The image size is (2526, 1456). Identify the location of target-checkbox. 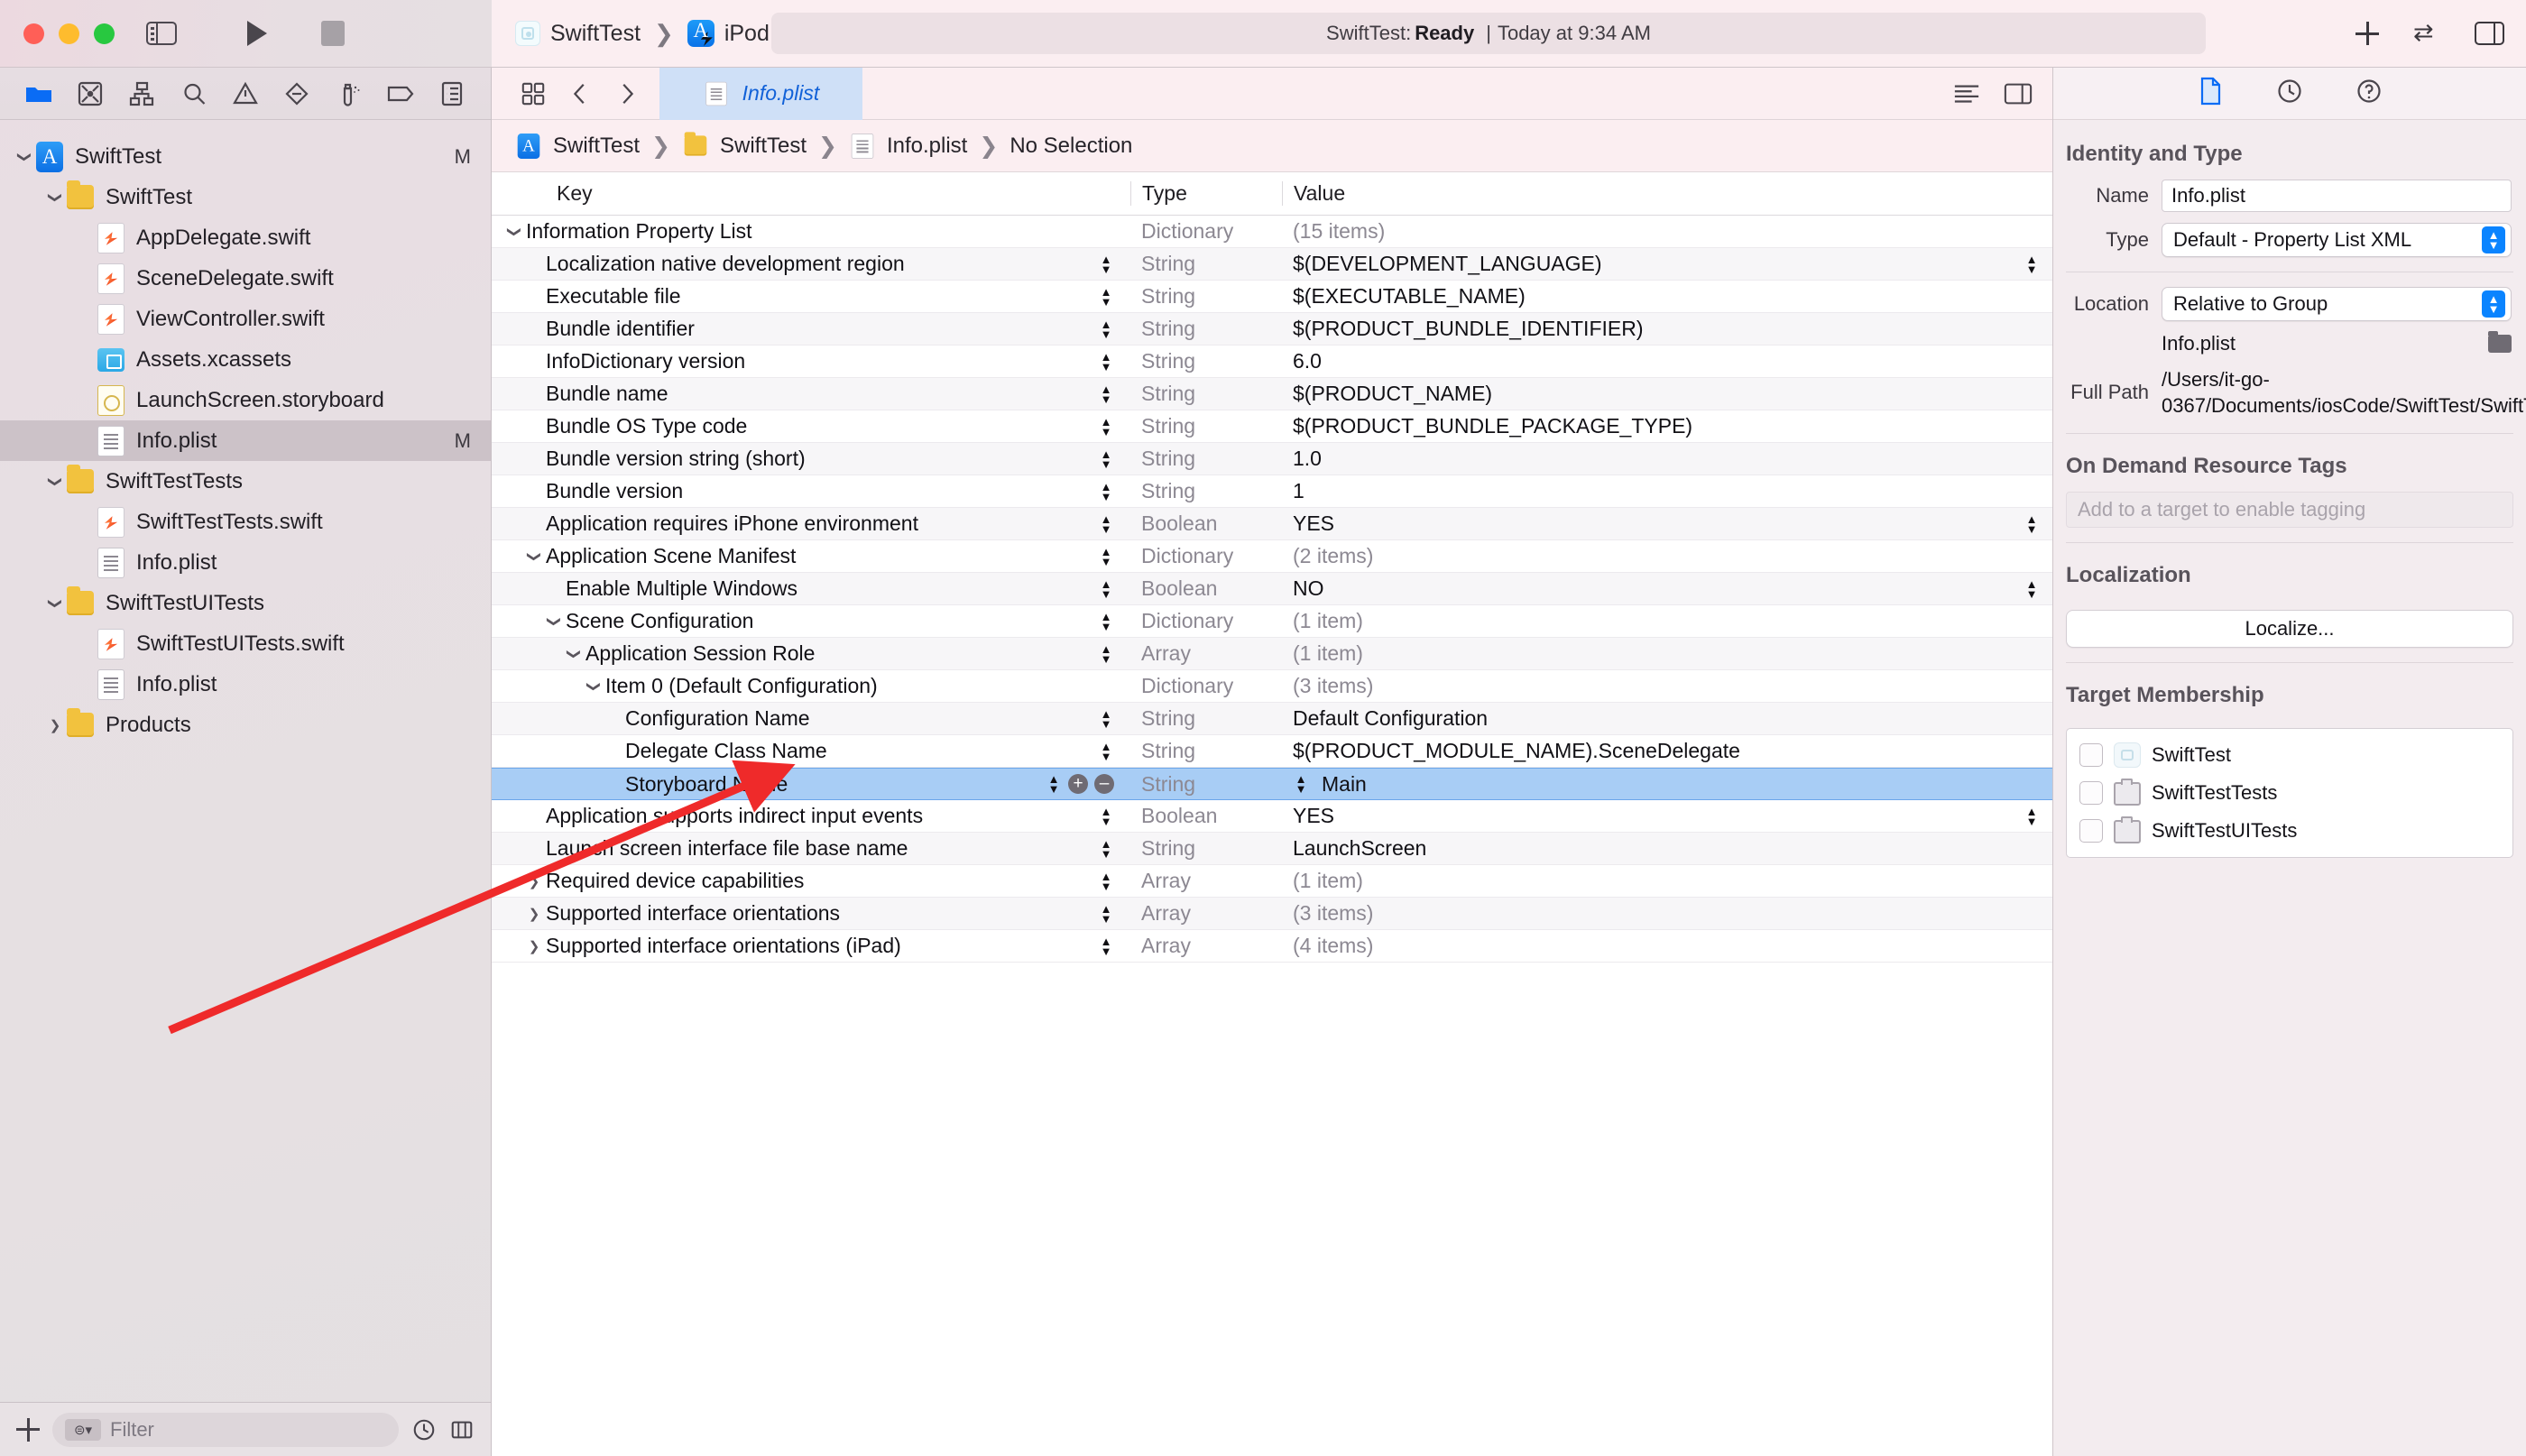
(2091, 793).